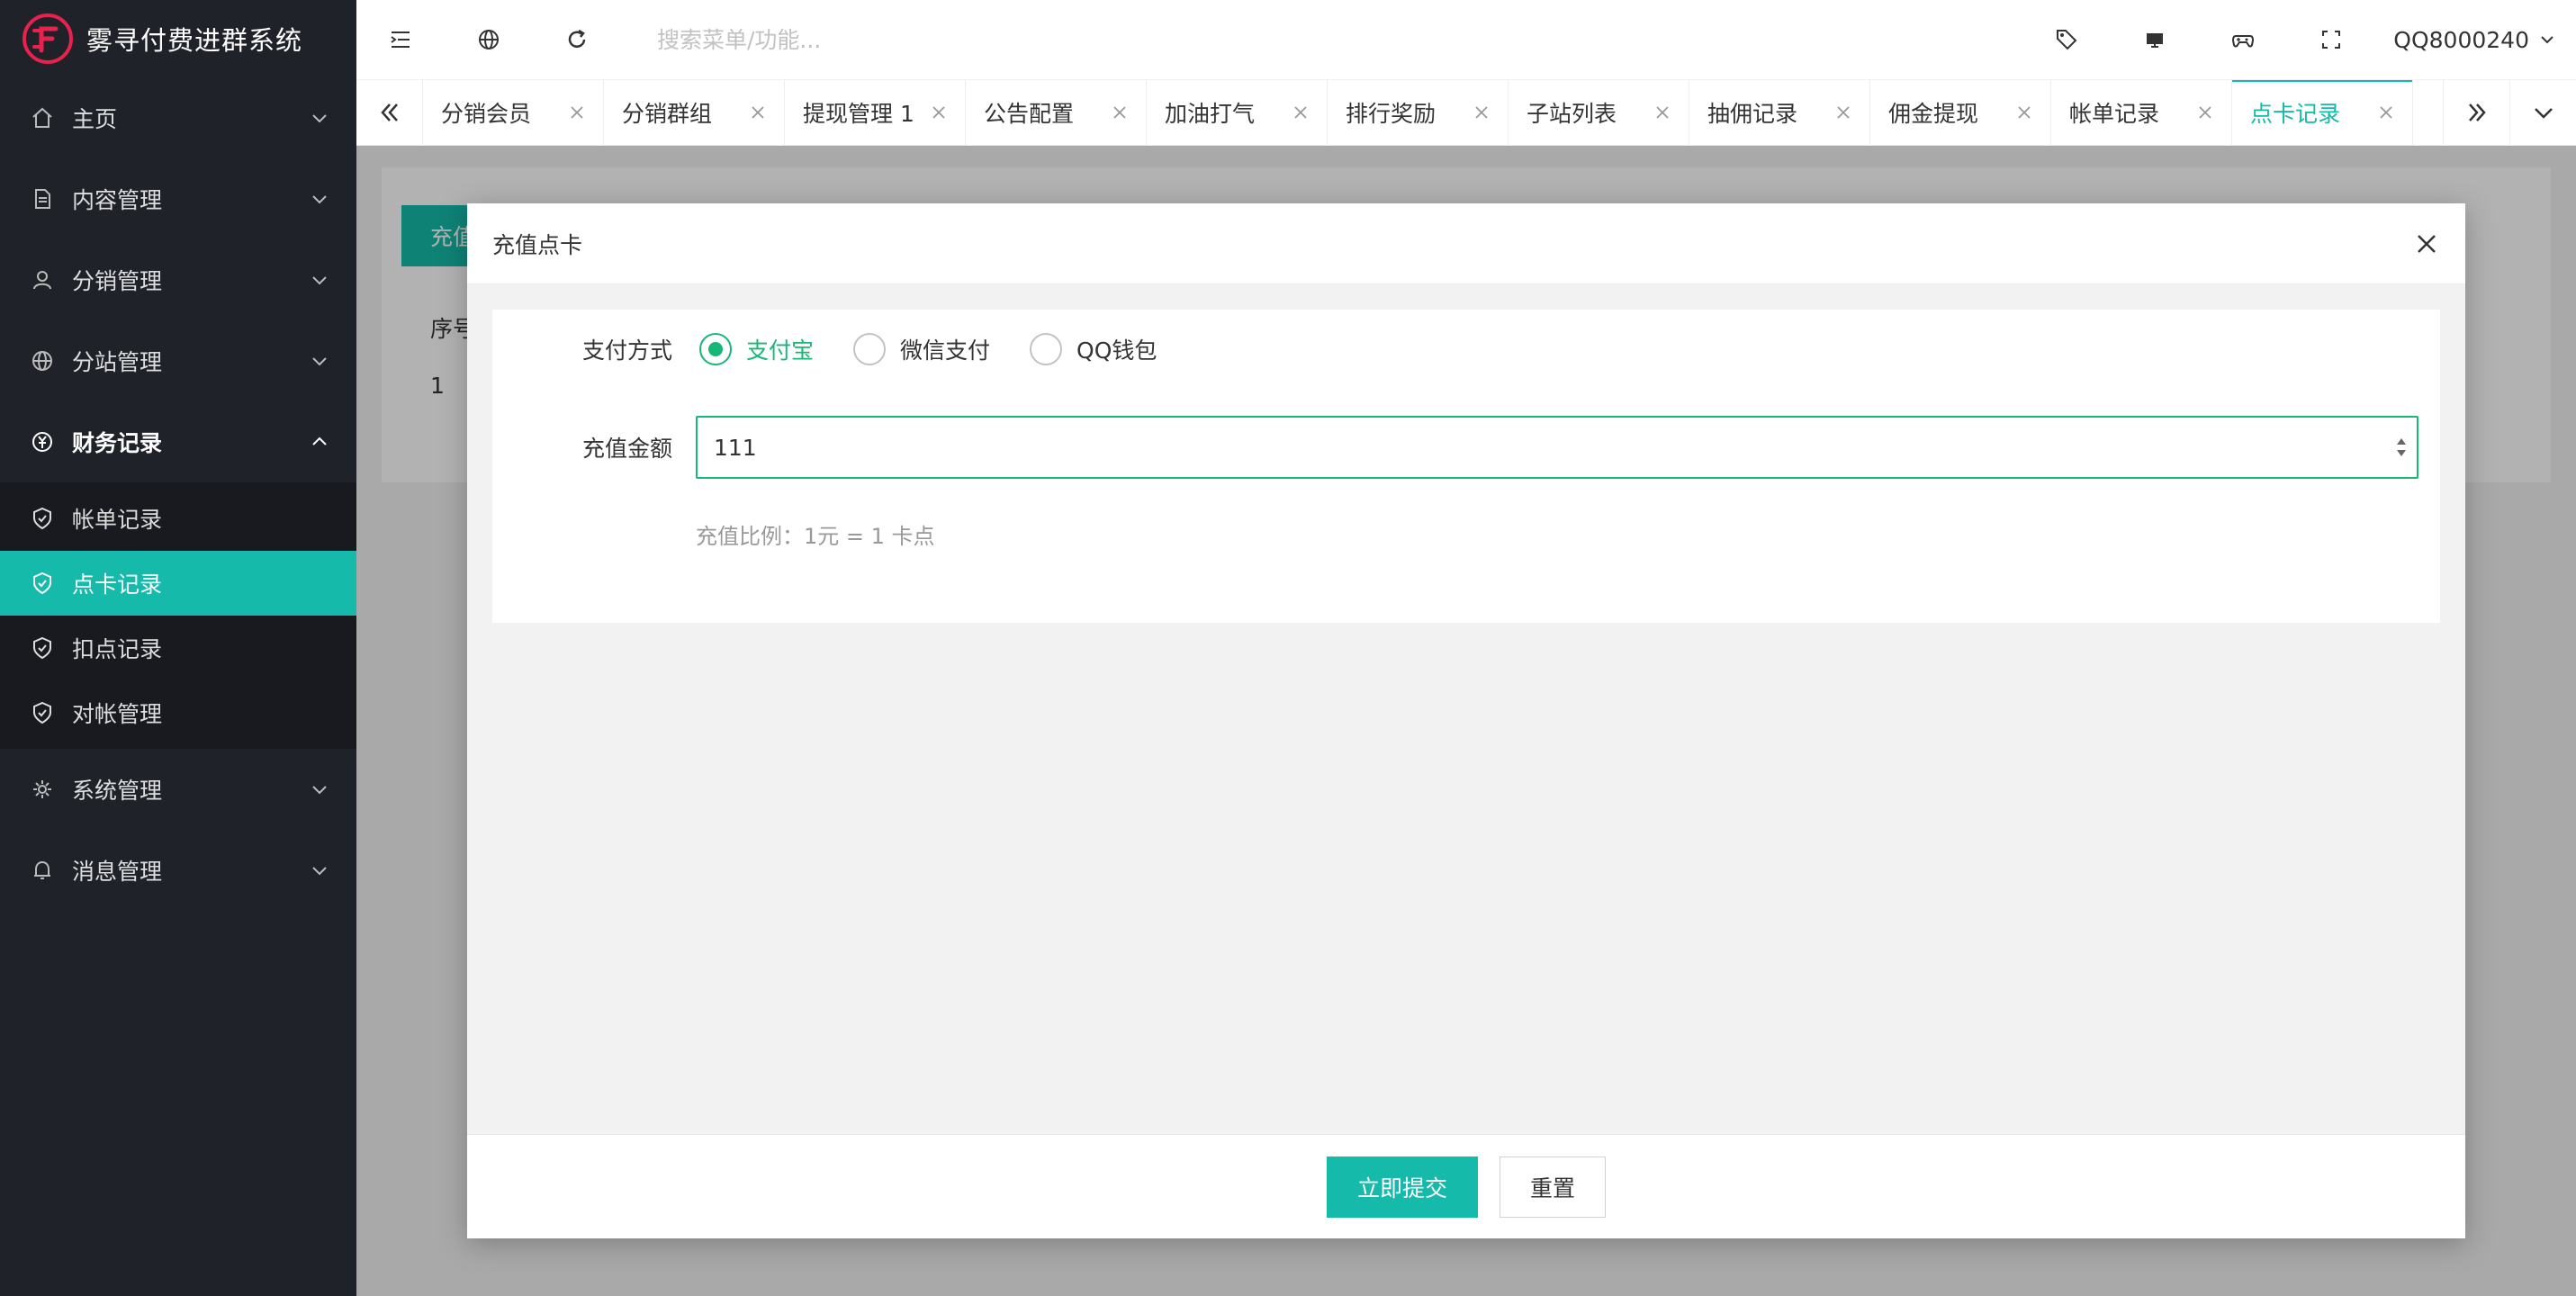 The image size is (2576, 1296). I want to click on refresh-button, so click(577, 40).